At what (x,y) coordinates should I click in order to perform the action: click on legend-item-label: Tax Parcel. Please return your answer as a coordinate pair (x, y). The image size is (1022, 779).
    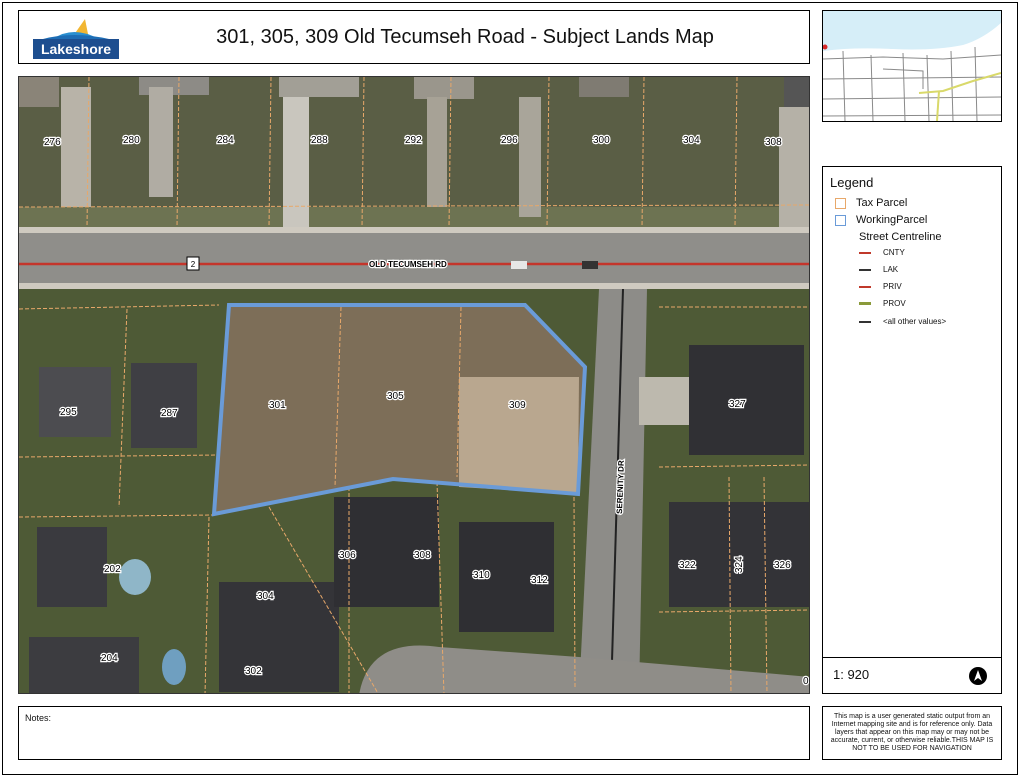
    Looking at the image, I should click on (882, 203).